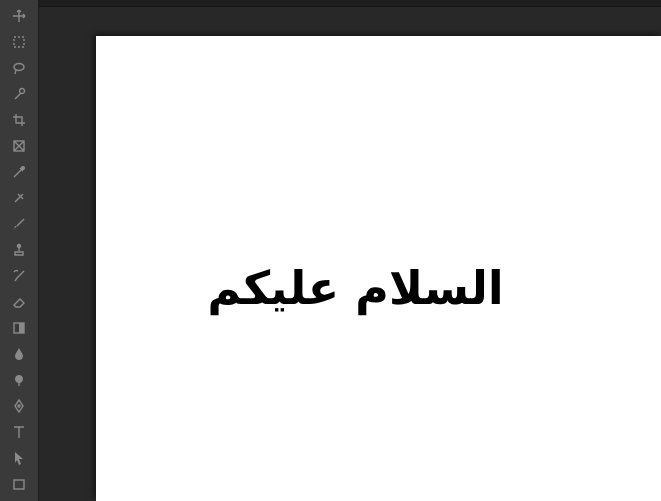 This screenshot has width=661, height=501. I want to click on path-selection-tool-icon, so click(19, 458).